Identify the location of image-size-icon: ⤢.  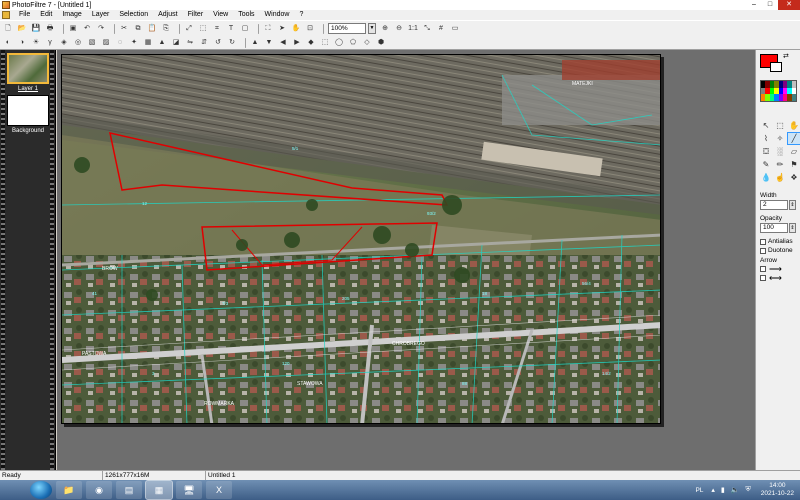
(189, 29).